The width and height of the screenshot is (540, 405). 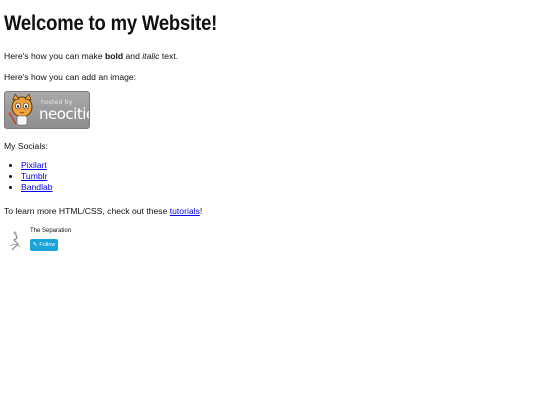 I want to click on follow-button: ✎ Follow, so click(x=44, y=245).